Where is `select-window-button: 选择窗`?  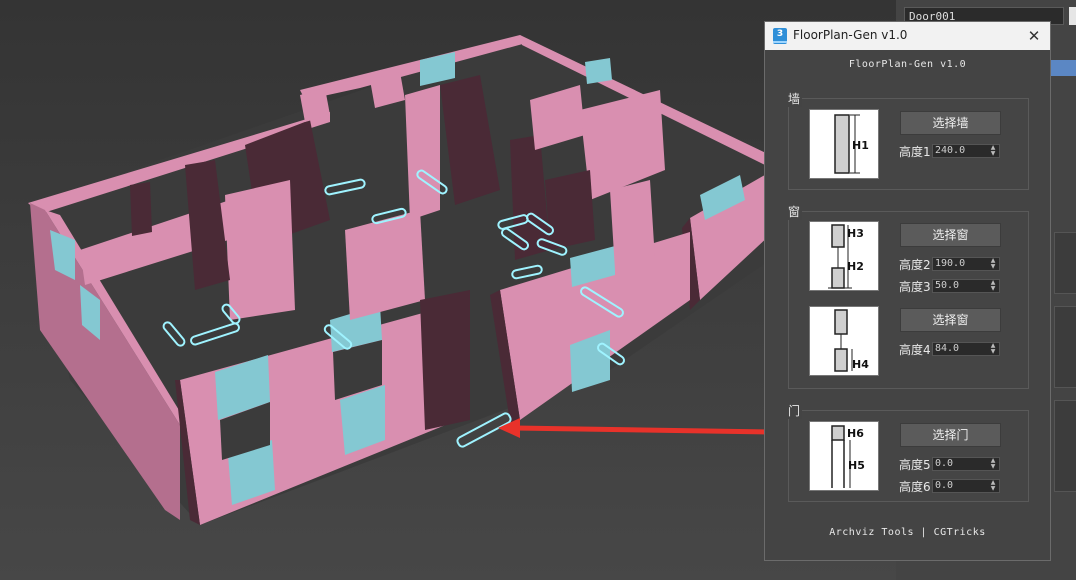 select-window-button: 选择窗 is located at coordinates (950, 235).